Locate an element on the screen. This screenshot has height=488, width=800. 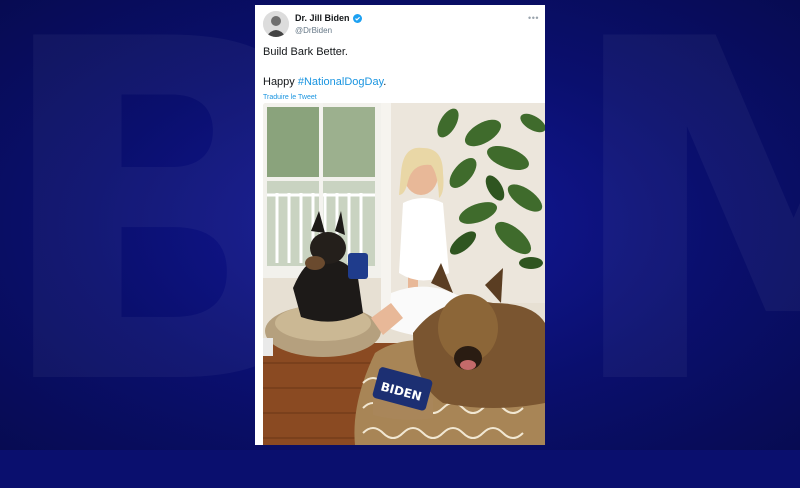
handle: @DrBiden is located at coordinates (313, 30).